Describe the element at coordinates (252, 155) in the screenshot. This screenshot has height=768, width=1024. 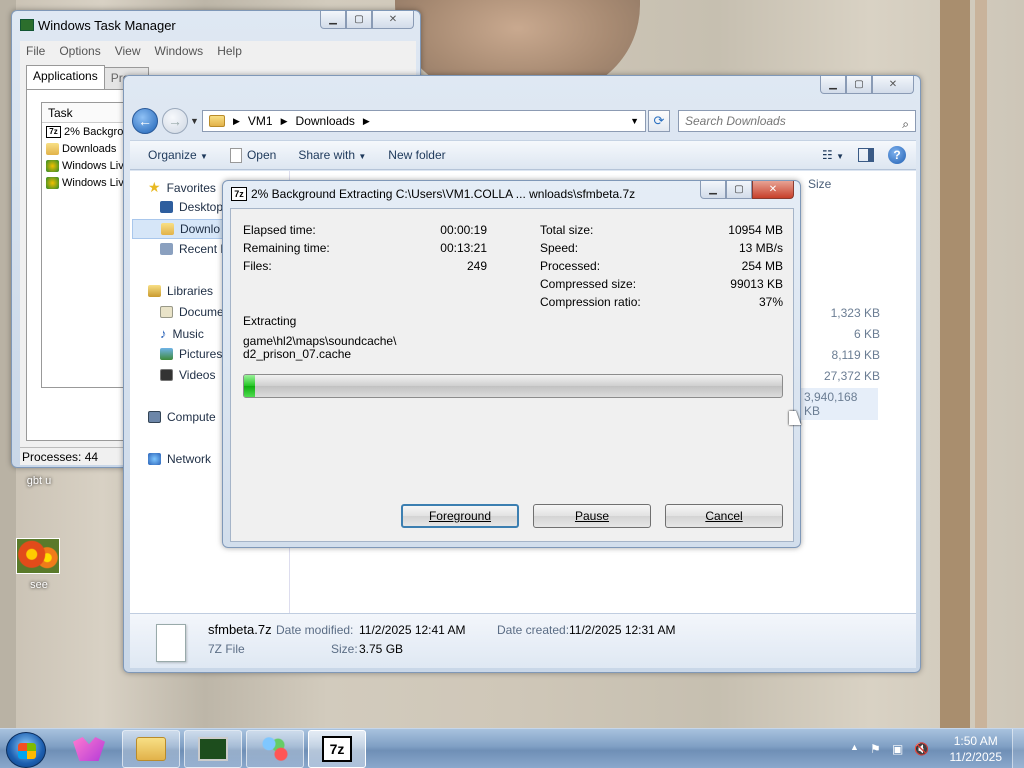
I see `open-button: Open` at that location.